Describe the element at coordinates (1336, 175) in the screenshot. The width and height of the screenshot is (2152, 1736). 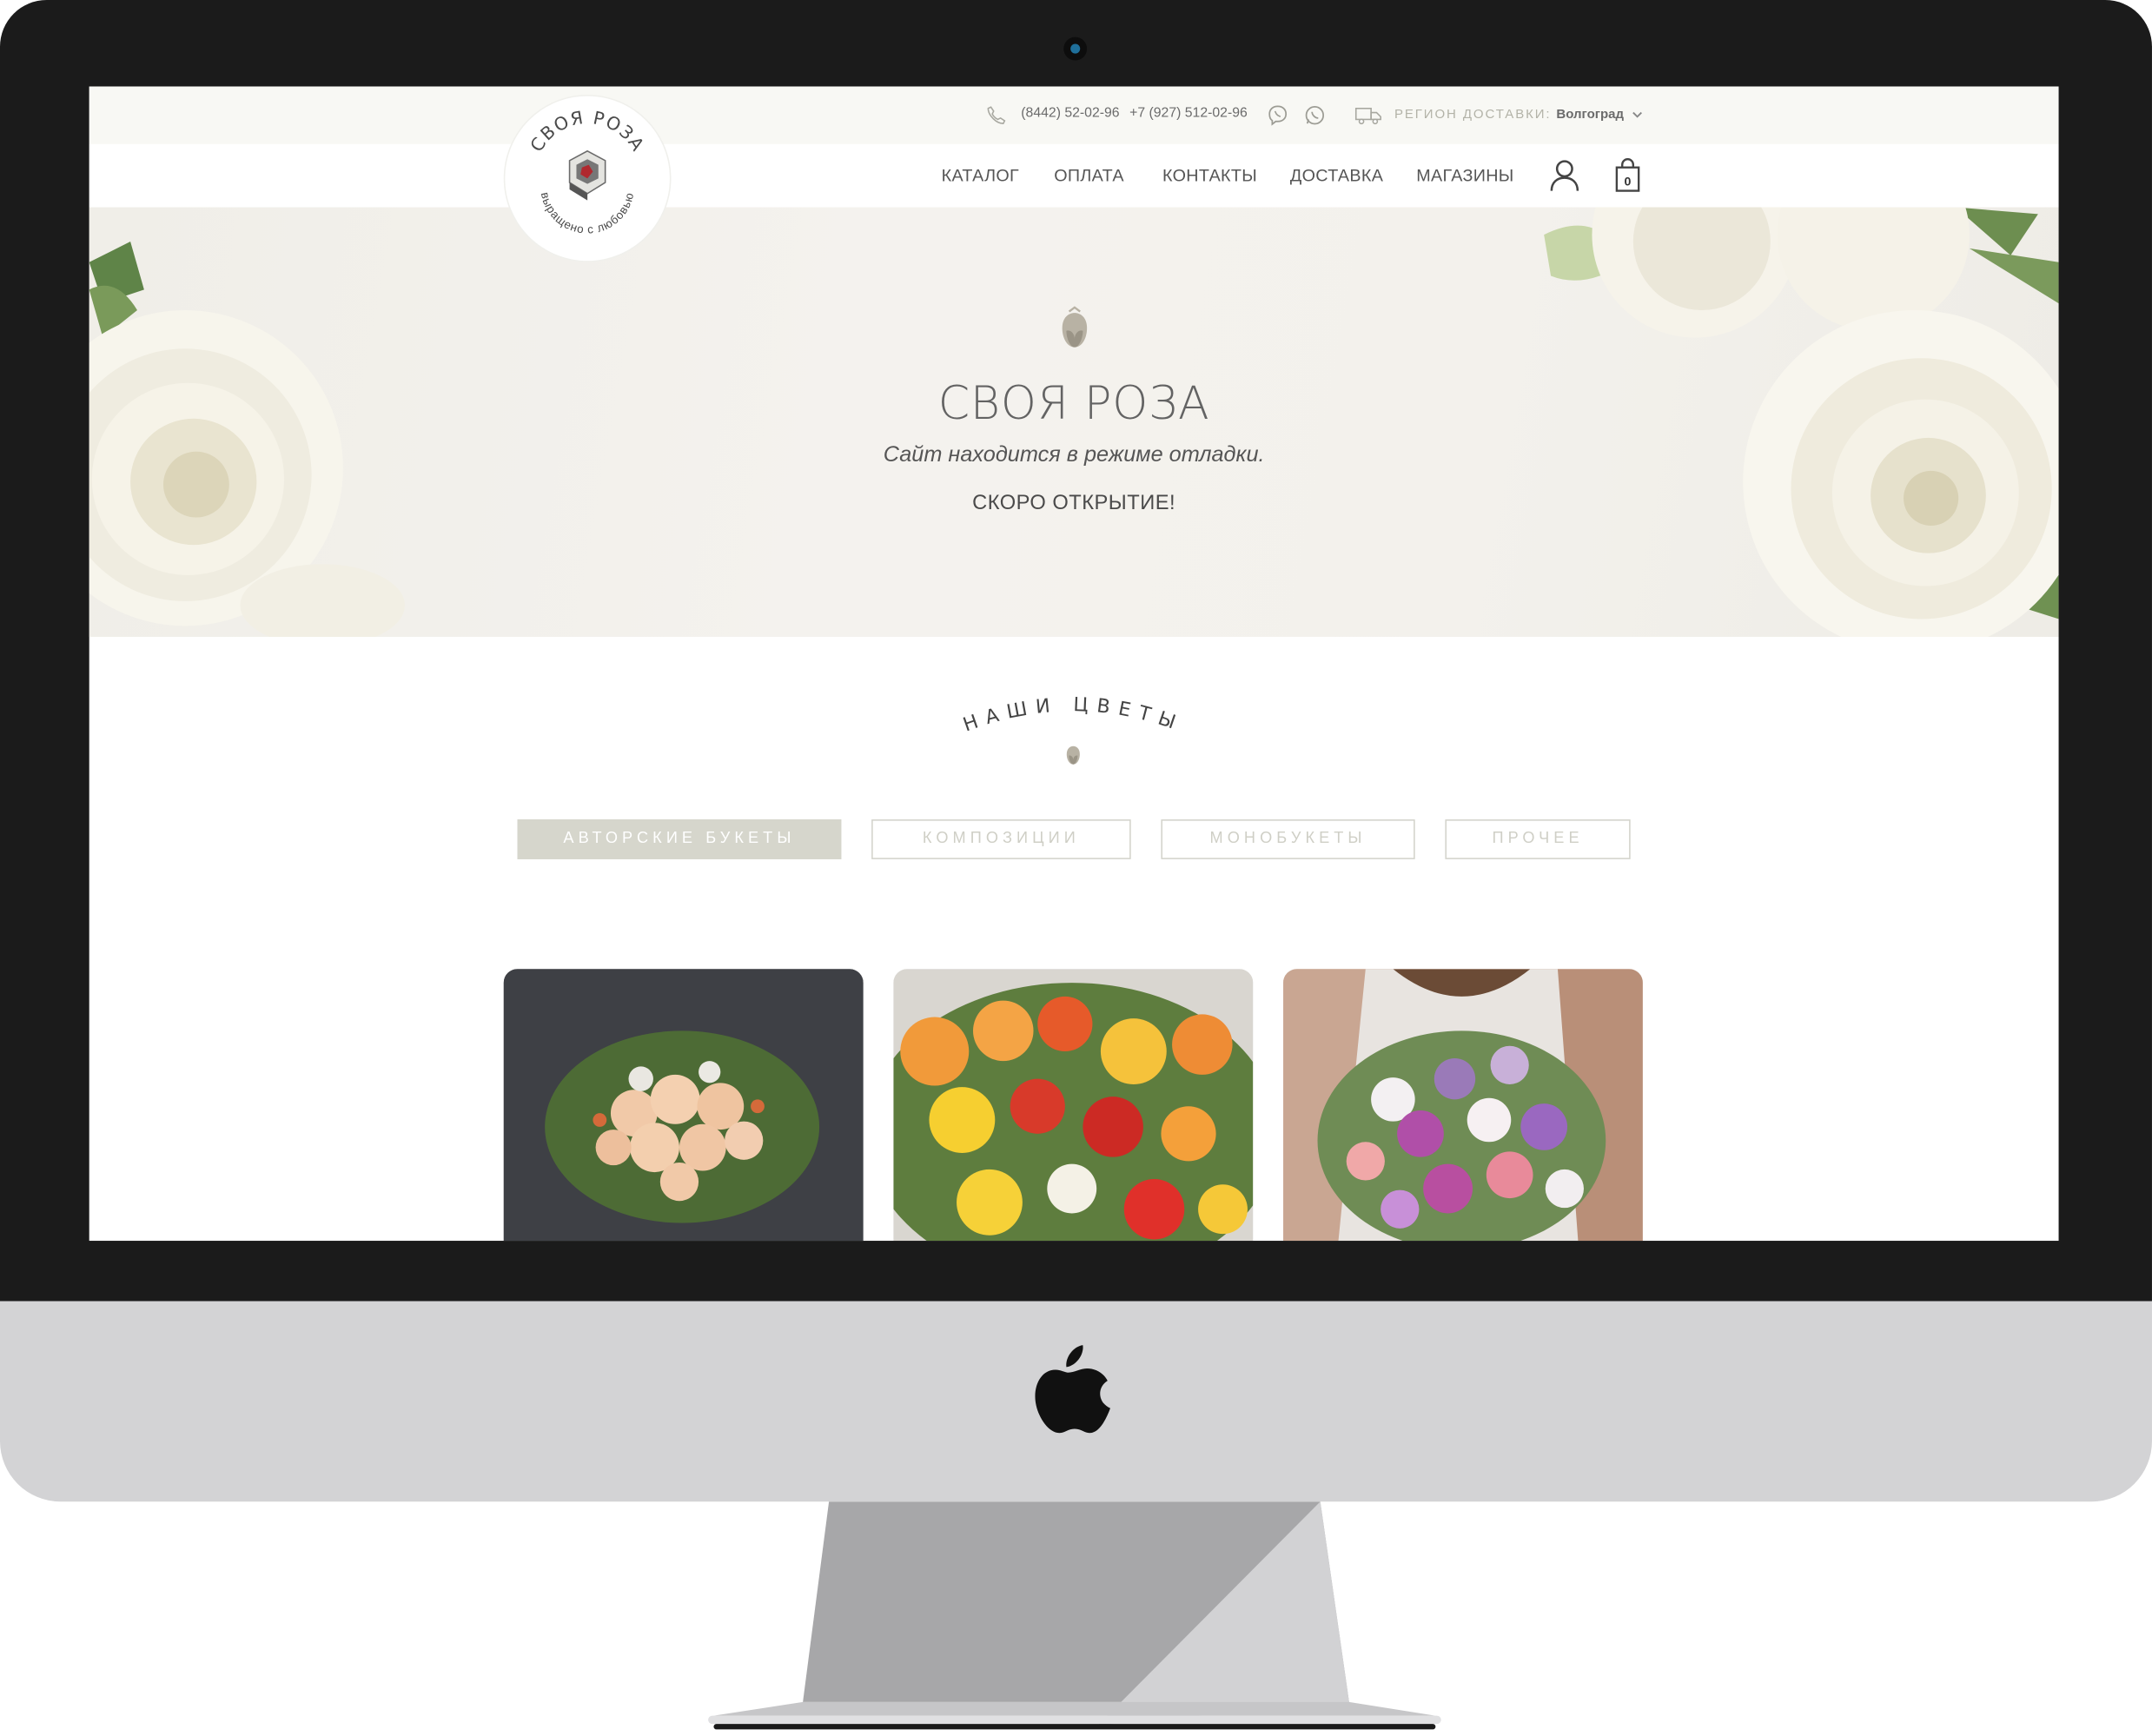
I see `nav-delivery: ДОСТАВКА` at that location.